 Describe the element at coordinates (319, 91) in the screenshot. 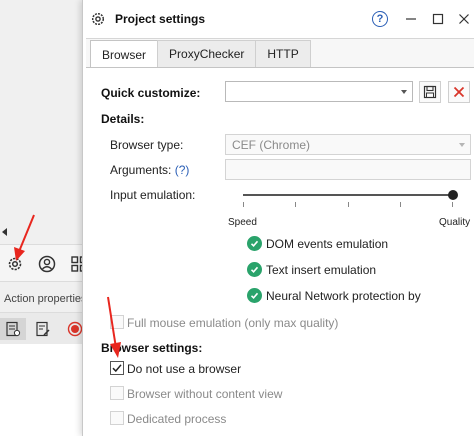

I see `quick-customize-dropdown` at that location.